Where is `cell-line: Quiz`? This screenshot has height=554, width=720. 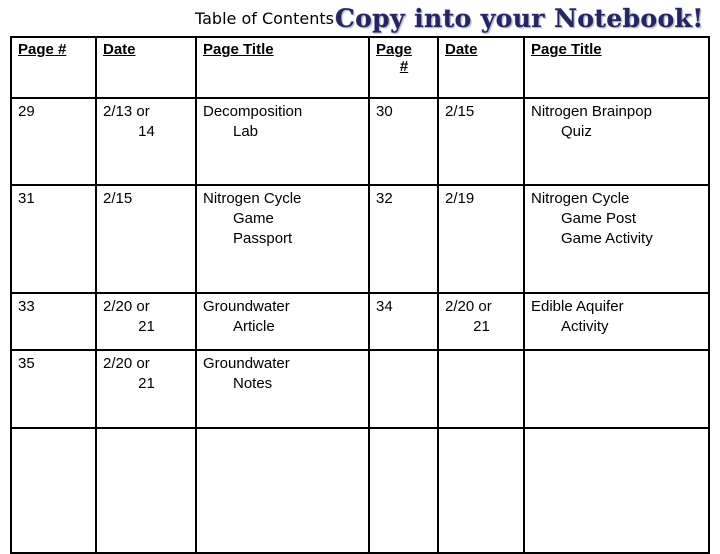 cell-line: Quiz is located at coordinates (576, 131).